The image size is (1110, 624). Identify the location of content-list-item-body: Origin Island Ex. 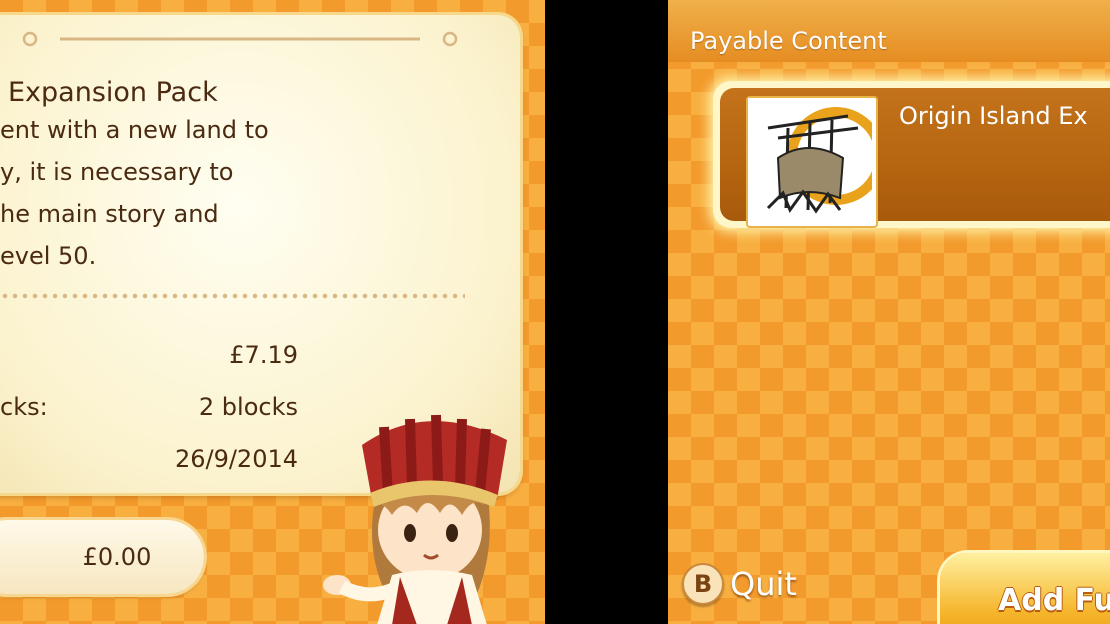
(915, 158).